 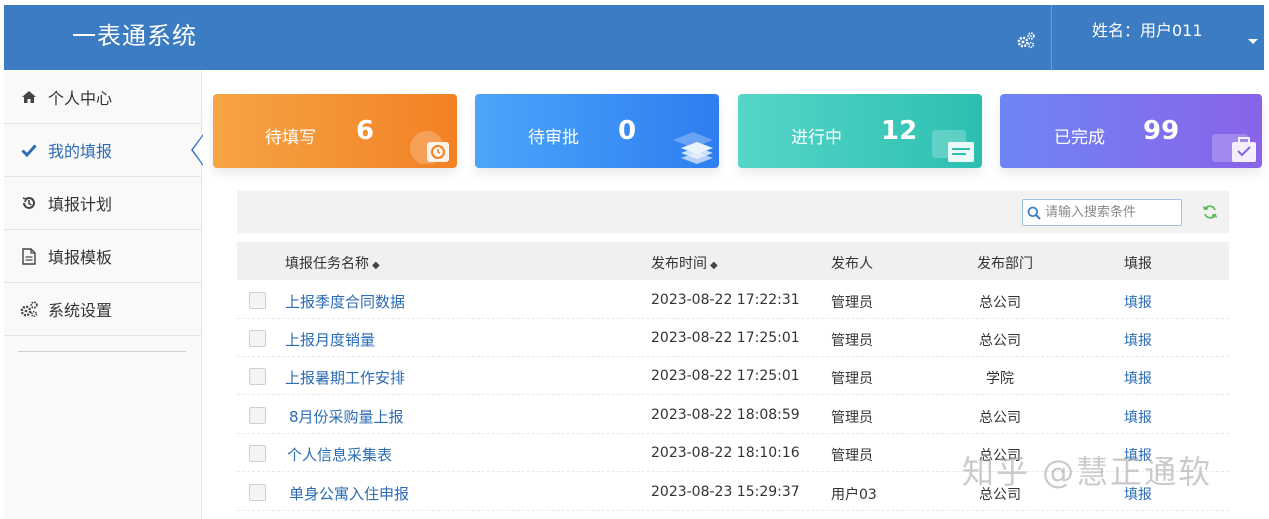 I want to click on sidebar-item-report-plan: 填报计划, so click(x=103, y=203).